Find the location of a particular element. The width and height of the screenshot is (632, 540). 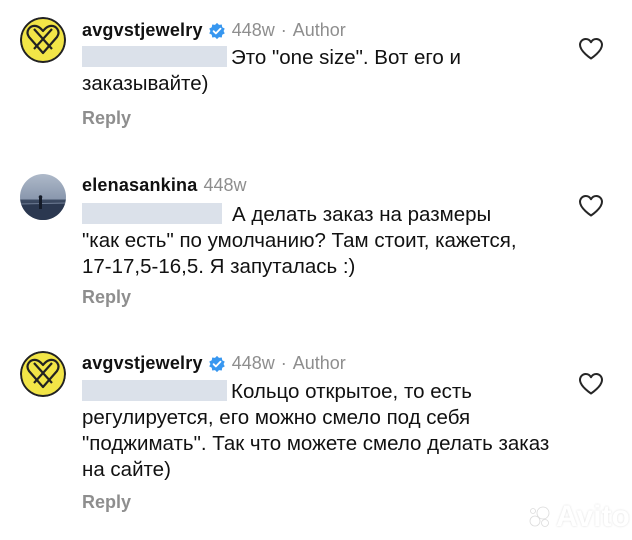

watermark-text: Avito is located at coordinates (593, 516).